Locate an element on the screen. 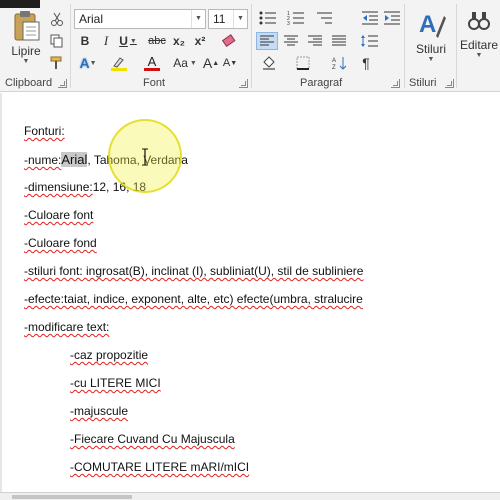 This screenshot has height=500, width=500. eraser-icon is located at coordinates (228, 41).